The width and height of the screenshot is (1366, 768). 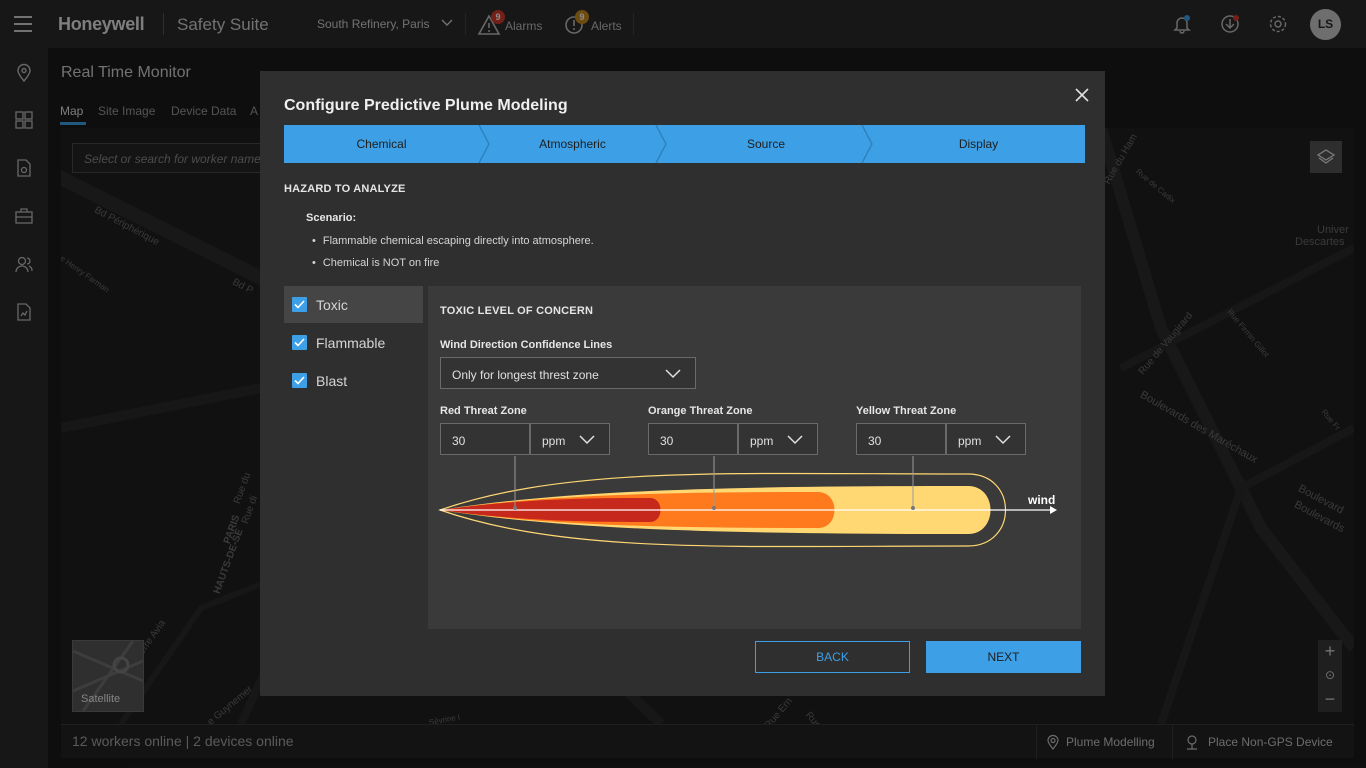 What do you see at coordinates (901, 439) in the screenshot?
I see `yellow-zone-value-input: 30` at bounding box center [901, 439].